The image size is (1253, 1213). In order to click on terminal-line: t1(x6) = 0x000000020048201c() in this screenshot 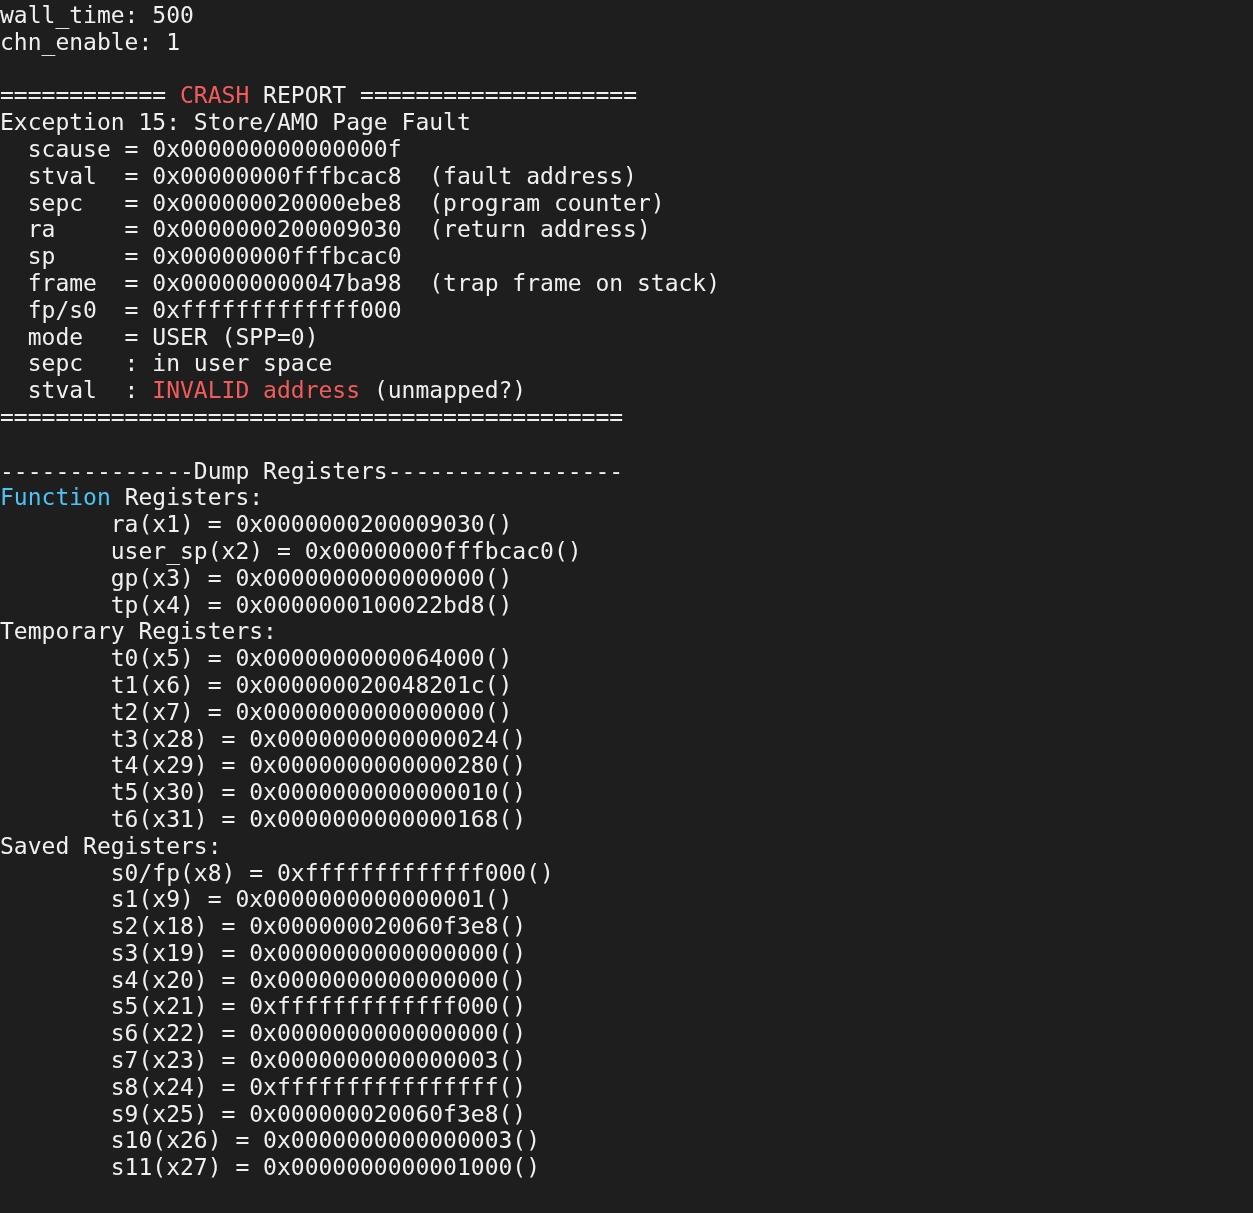, I will do `click(311, 685)`.